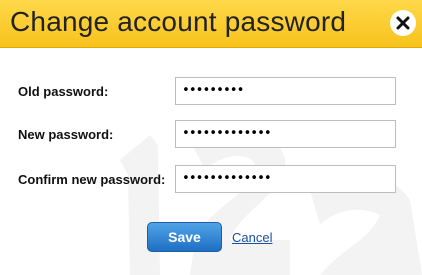 This screenshot has height=275, width=422. I want to click on old-password-label: Old password:, so click(63, 91).